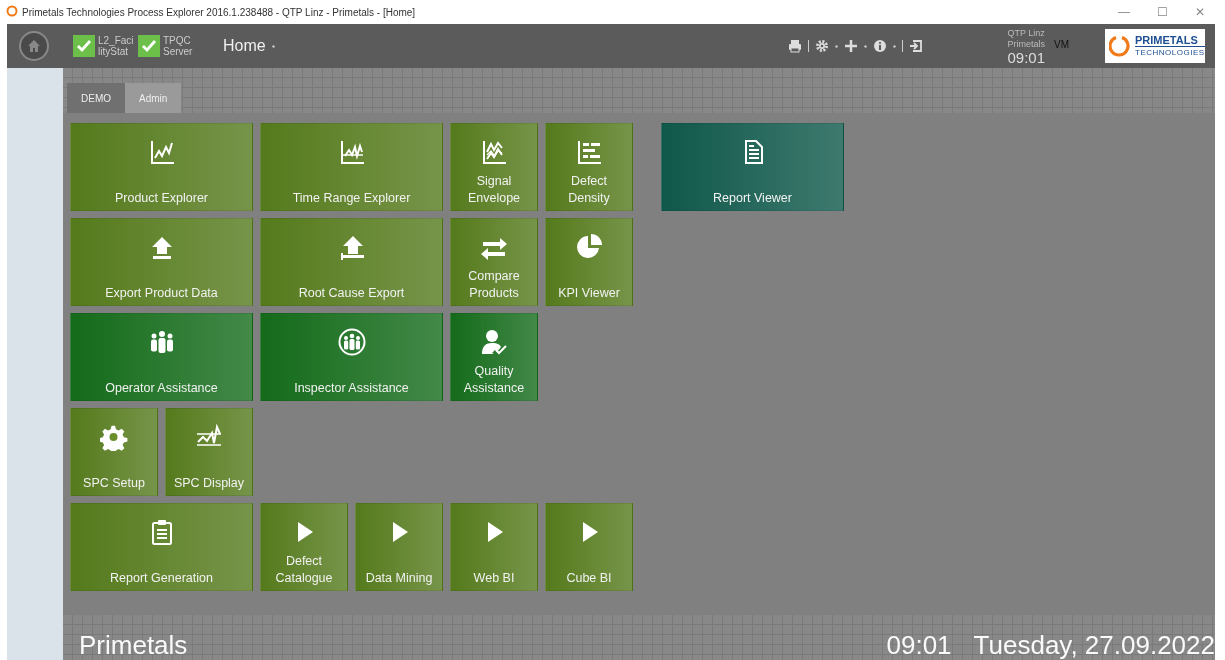 Image resolution: width=1225 pixels, height=660 pixels. Describe the element at coordinates (12, 12) in the screenshot. I see `app-logo-icon` at that location.